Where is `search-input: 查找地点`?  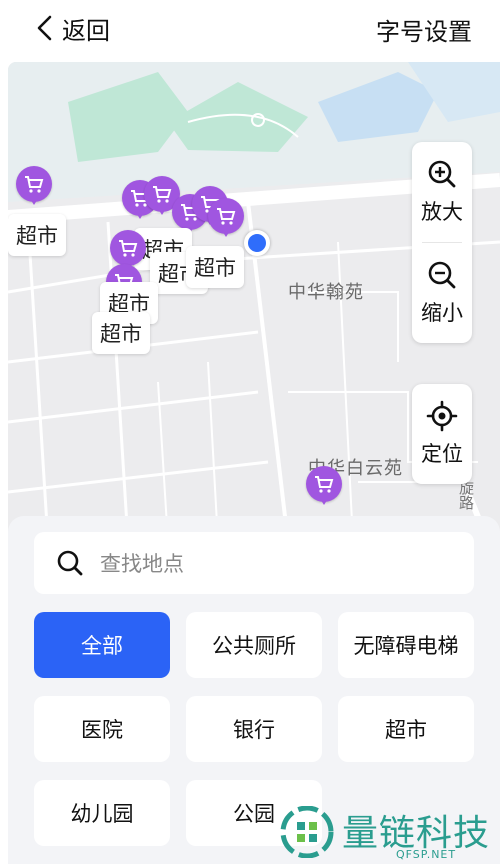 search-input: 查找地点 is located at coordinates (254, 563).